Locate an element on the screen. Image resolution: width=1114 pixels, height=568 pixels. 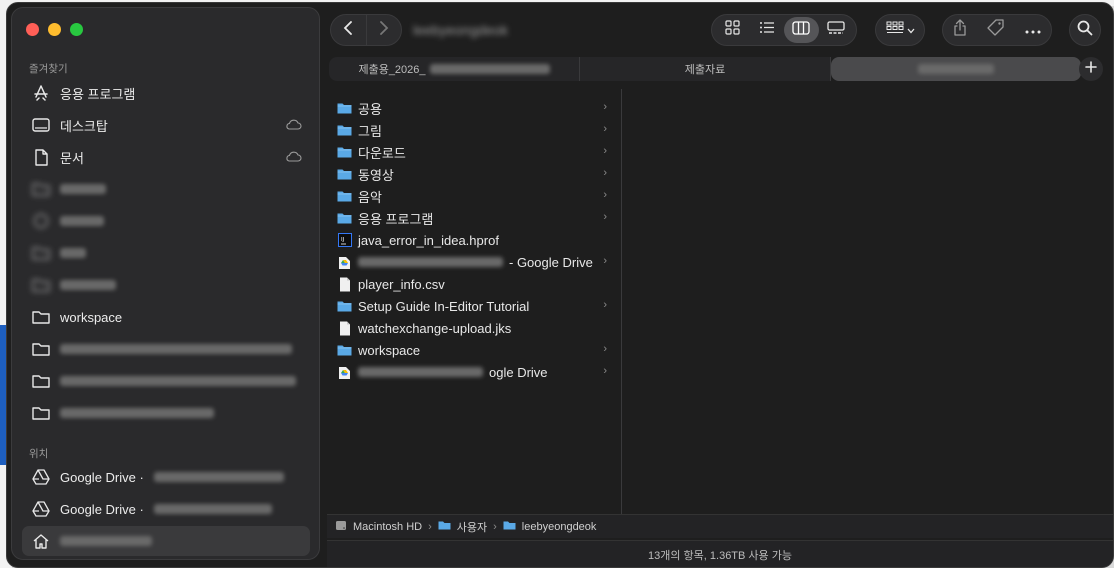
path-segment: 사용자 is located at coordinates (472, 527).